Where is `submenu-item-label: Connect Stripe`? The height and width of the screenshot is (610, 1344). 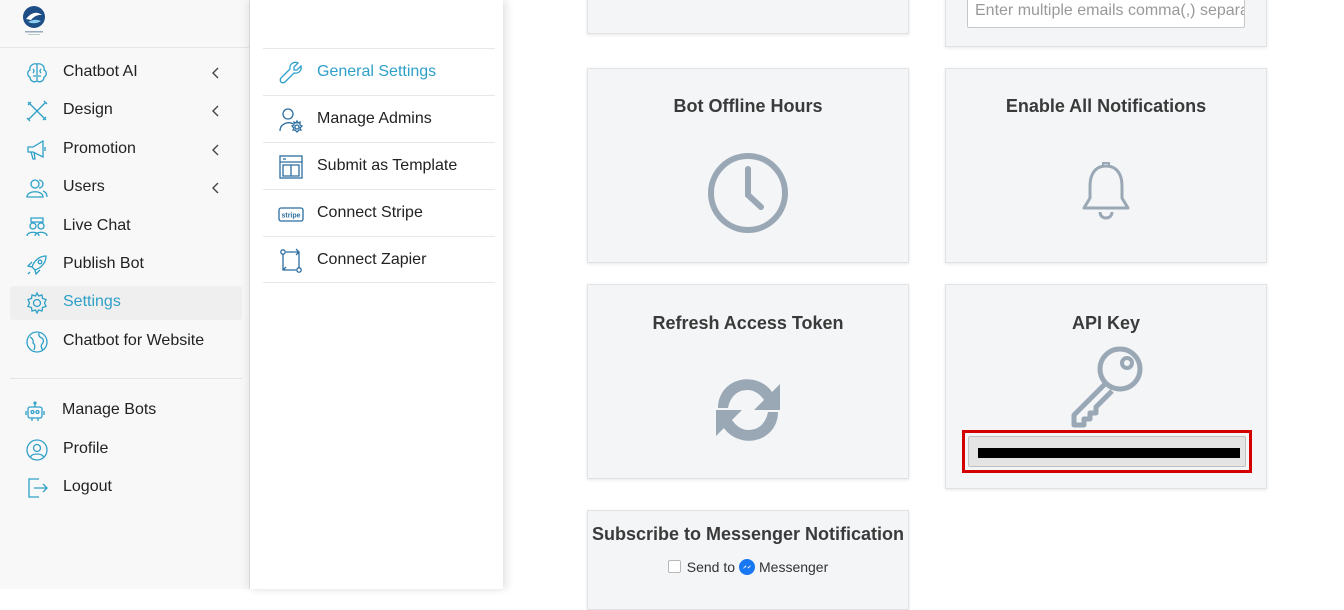
submenu-item-label: Connect Stripe is located at coordinates (370, 212).